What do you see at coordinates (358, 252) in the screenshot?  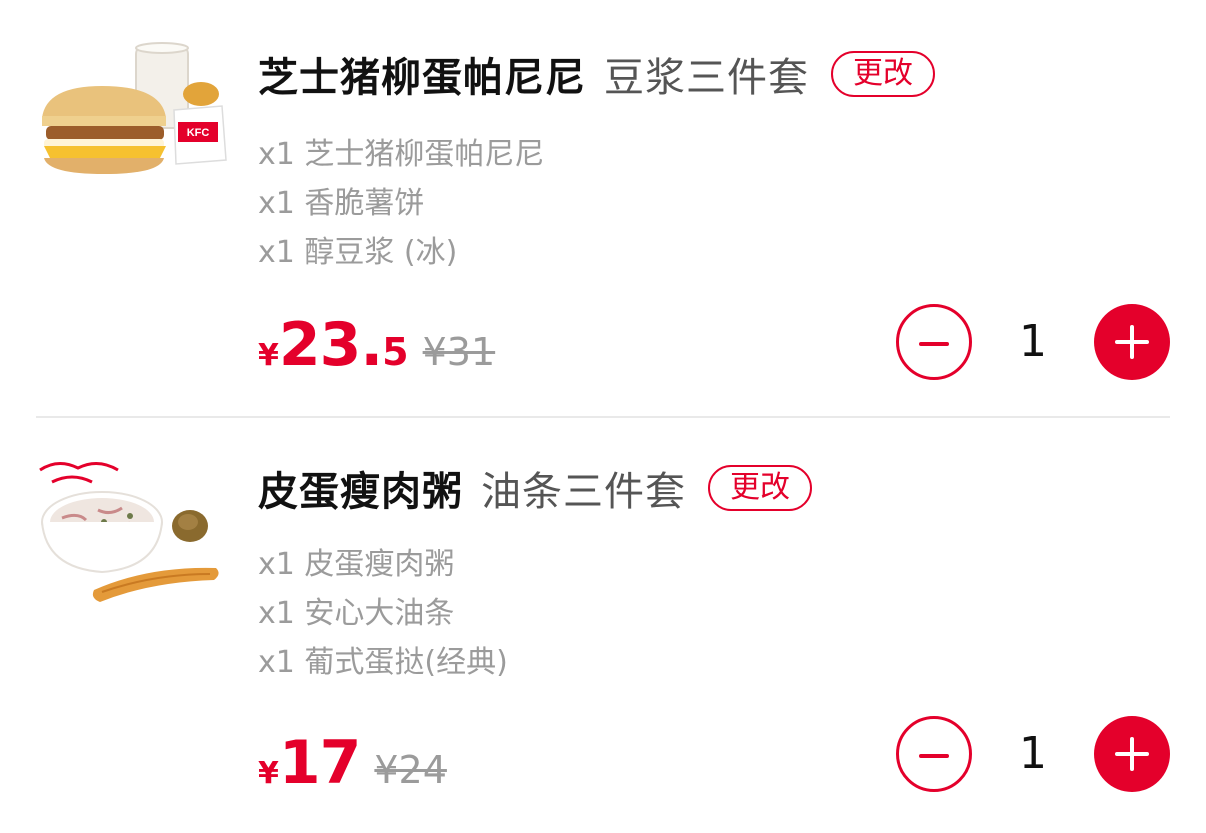 I see `component-item: x1 醇豆浆 (冰)` at bounding box center [358, 252].